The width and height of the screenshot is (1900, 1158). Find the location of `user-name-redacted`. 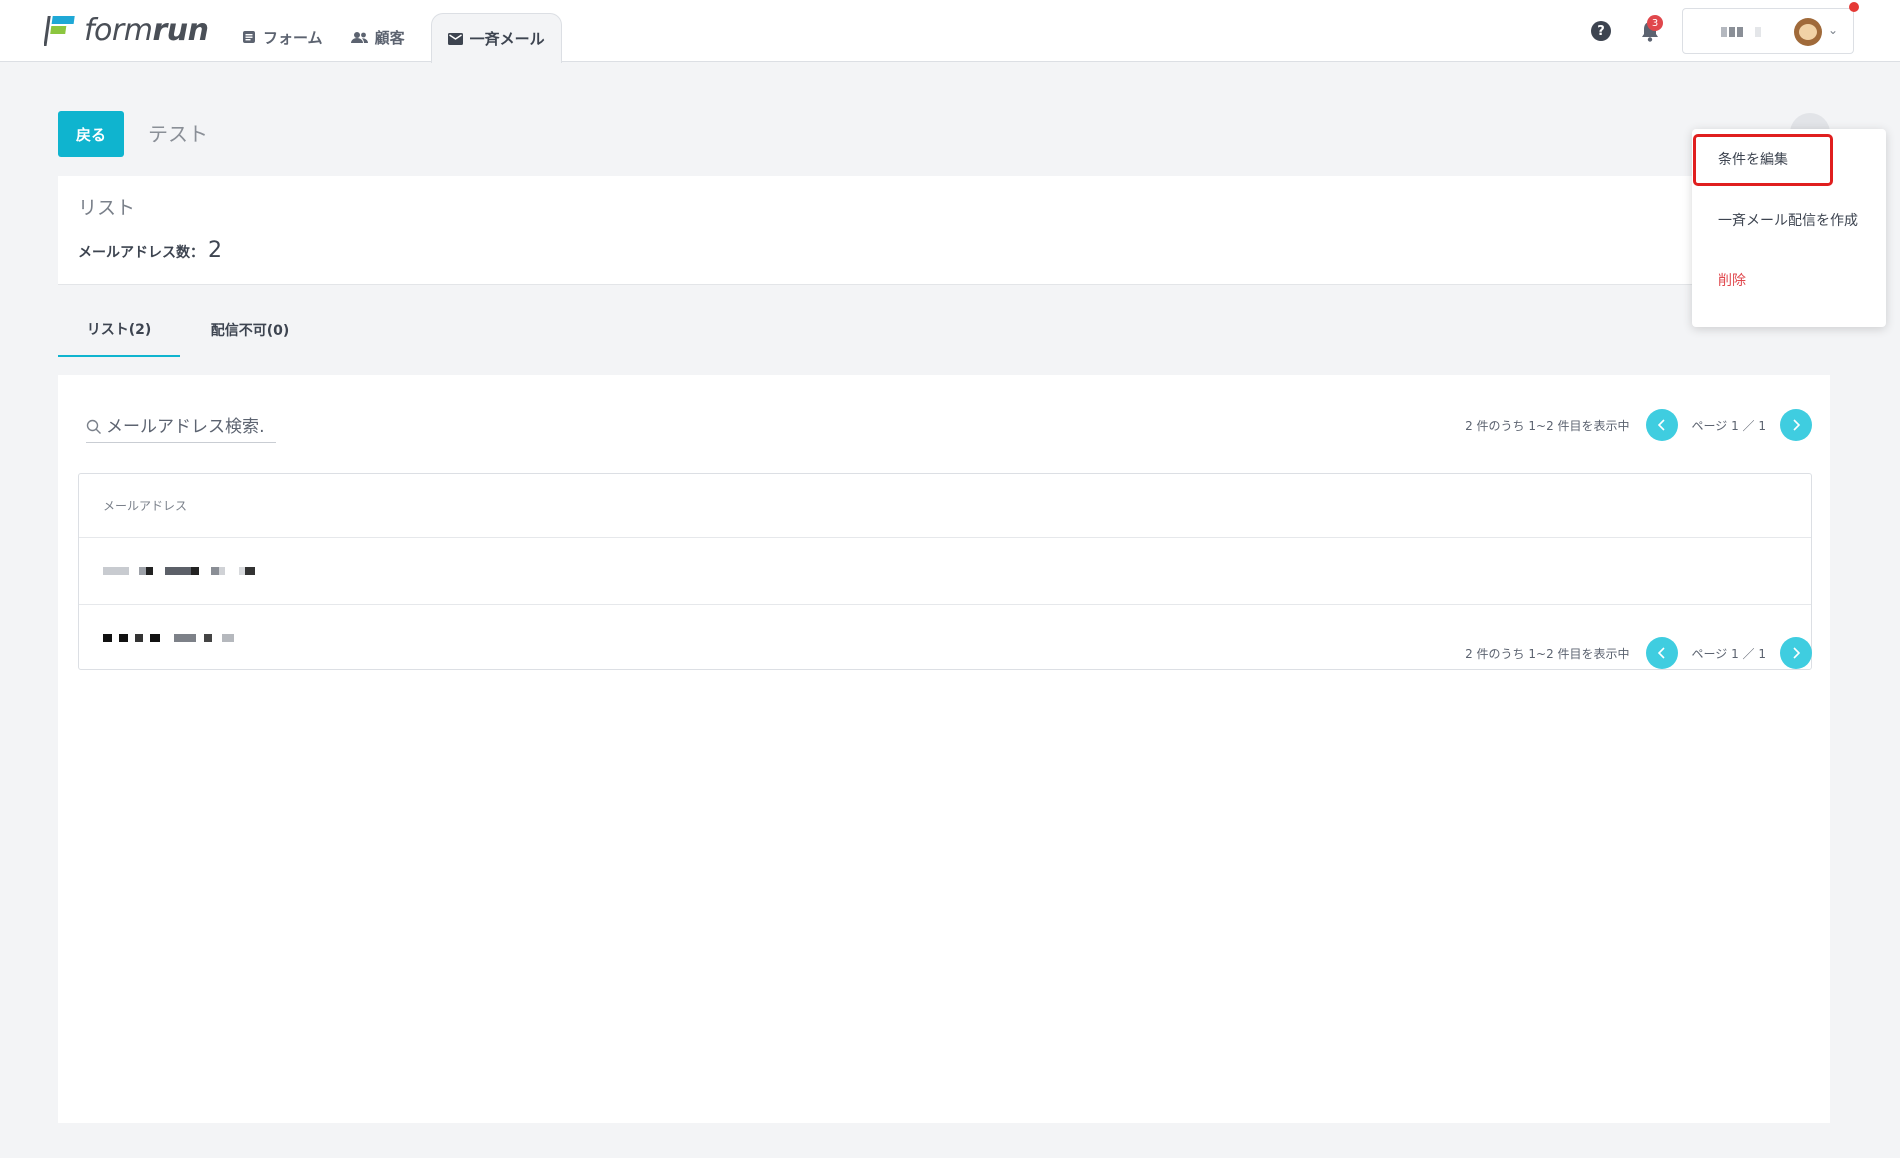

user-name-redacted is located at coordinates (1741, 32).